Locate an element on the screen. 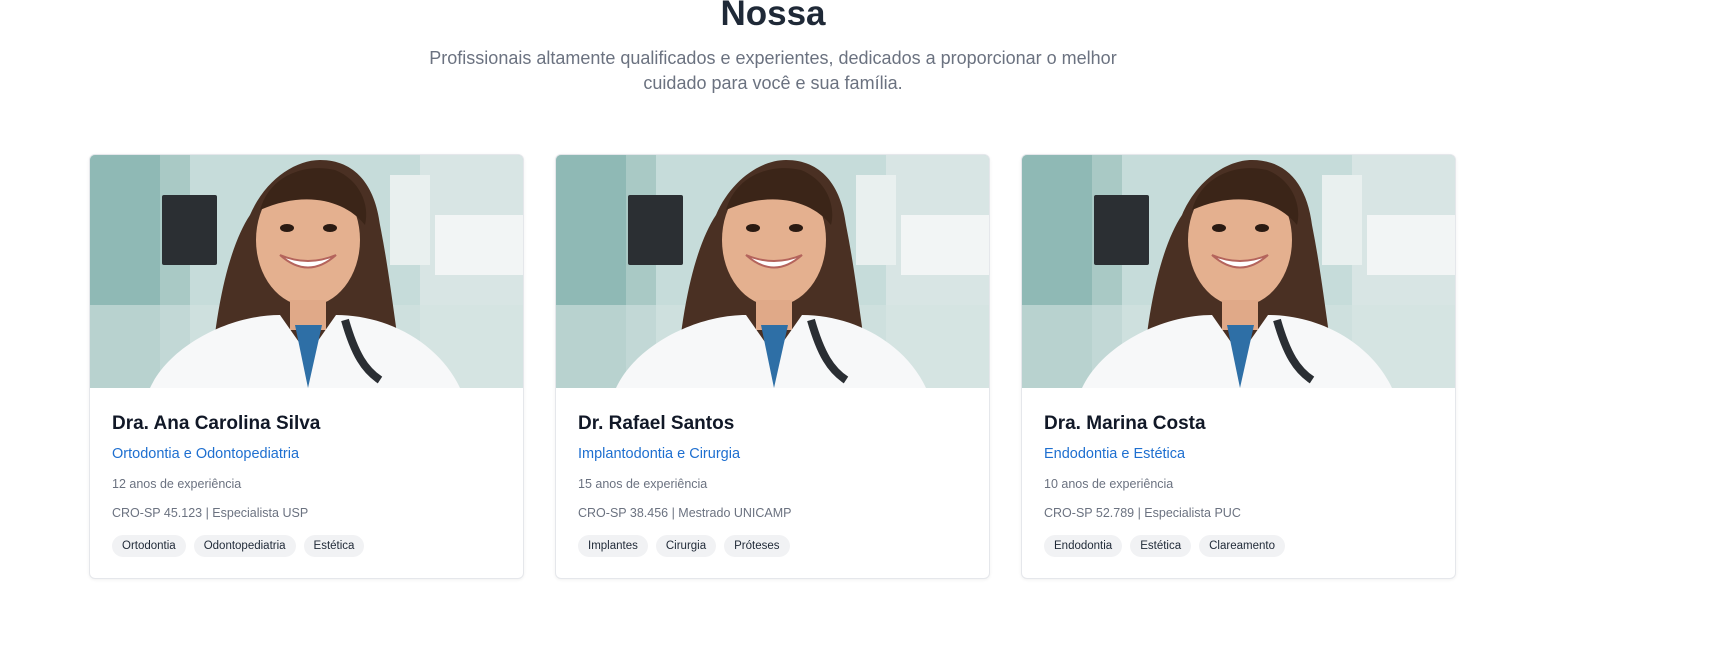 This screenshot has width=1722, height=671. tag: Endodontia is located at coordinates (1083, 546).